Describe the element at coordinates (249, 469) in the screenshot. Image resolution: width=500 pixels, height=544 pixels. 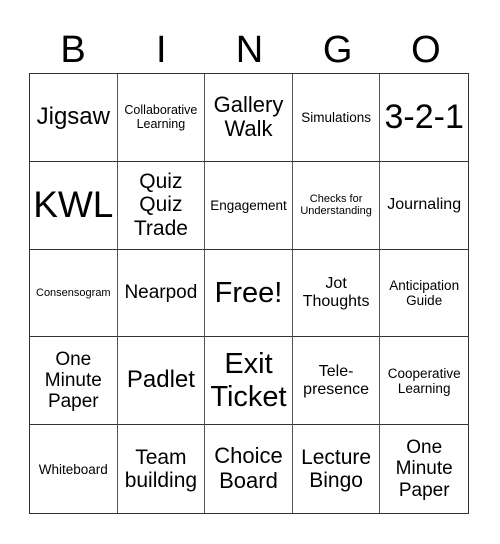
I see `bingo-cell: Choice Board` at that location.